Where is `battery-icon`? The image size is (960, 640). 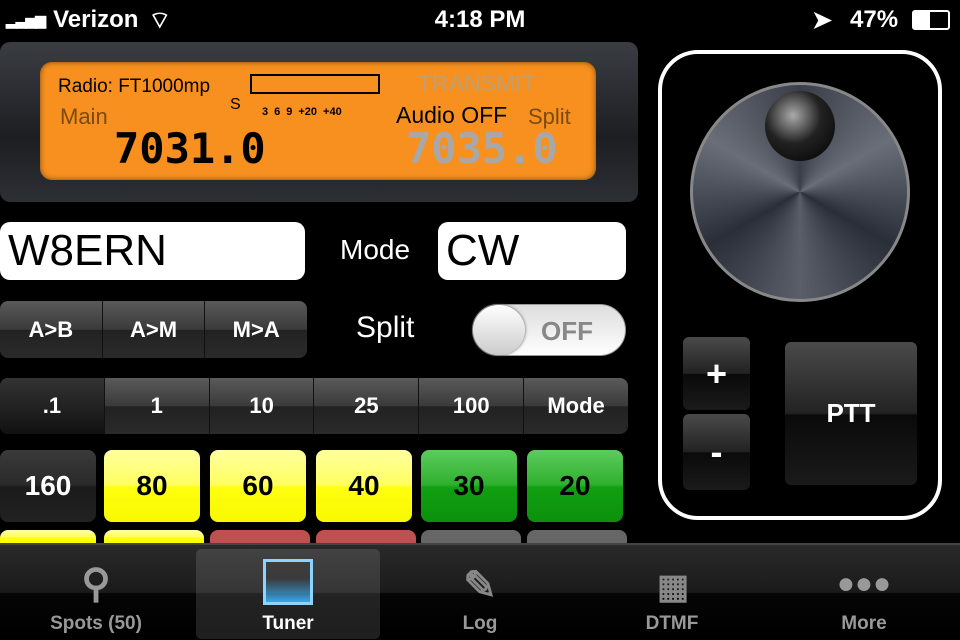 battery-icon is located at coordinates (931, 20).